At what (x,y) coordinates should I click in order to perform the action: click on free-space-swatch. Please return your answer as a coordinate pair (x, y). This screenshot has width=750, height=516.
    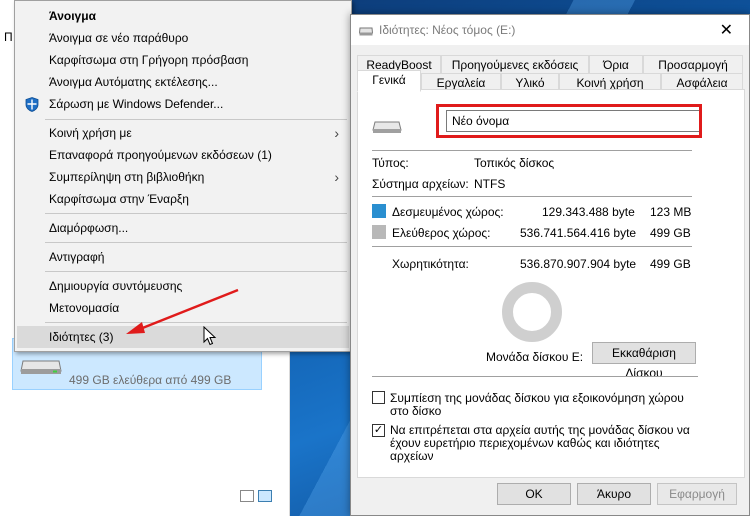
    Looking at the image, I should click on (379, 232).